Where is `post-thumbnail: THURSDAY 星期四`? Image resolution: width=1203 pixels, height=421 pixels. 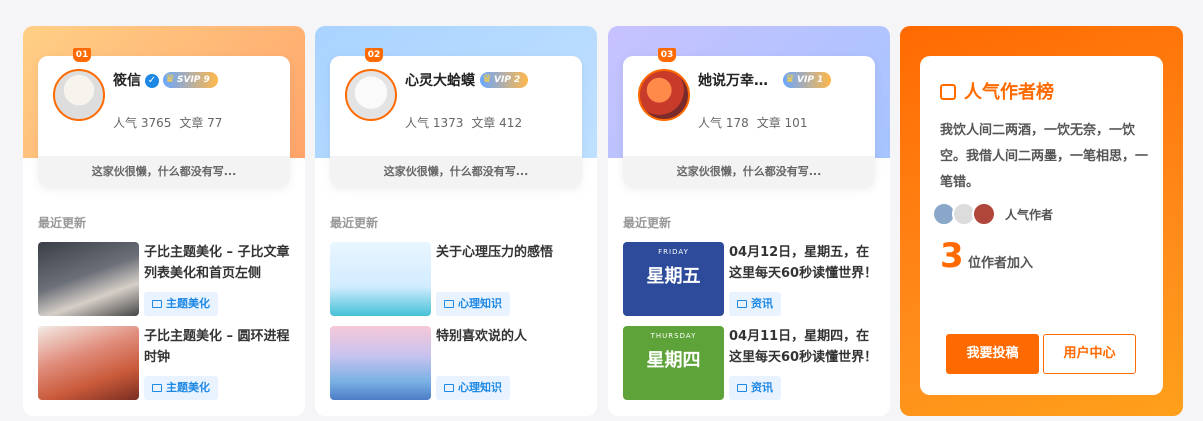 post-thumbnail: THURSDAY 星期四 is located at coordinates (673, 363).